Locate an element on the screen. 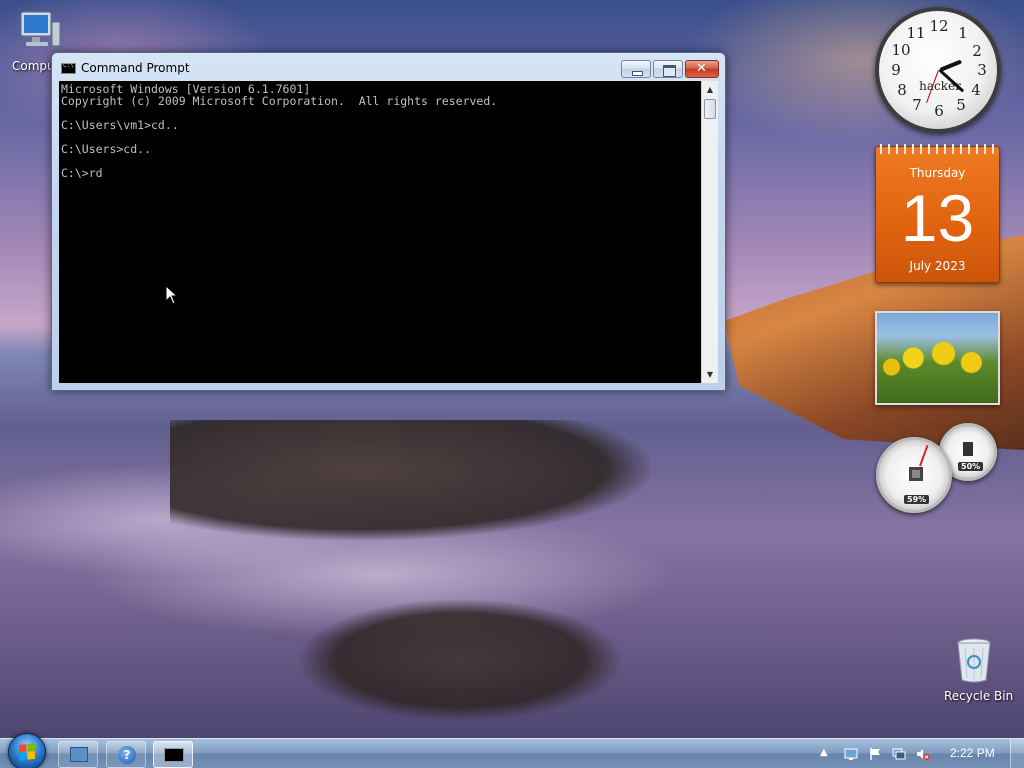  clock-number: 8 is located at coordinates (902, 90).